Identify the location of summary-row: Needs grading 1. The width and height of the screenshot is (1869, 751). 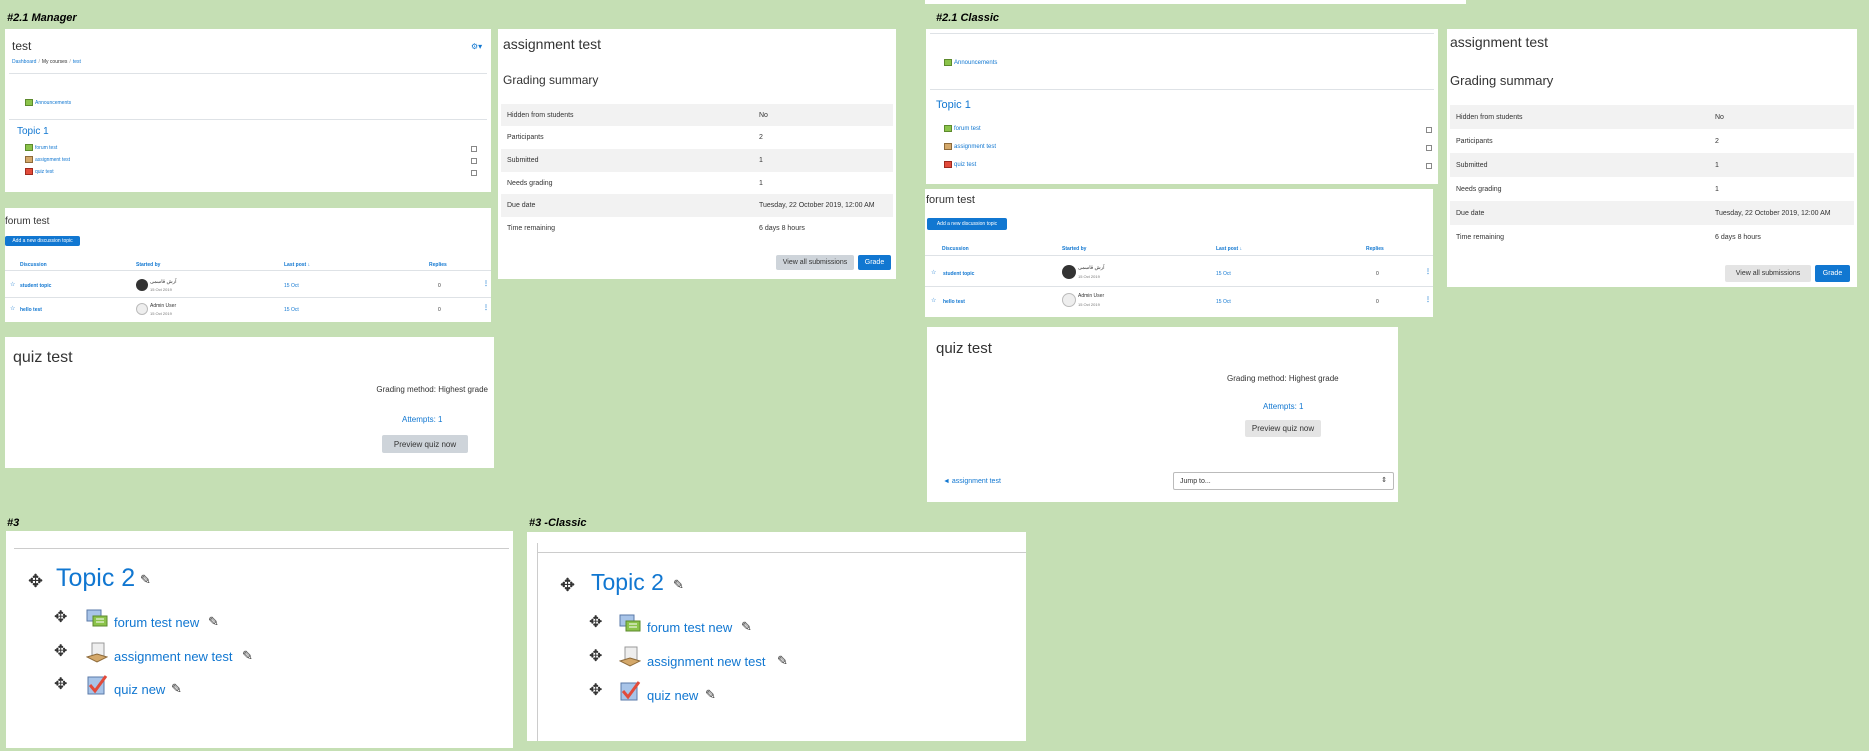
(635, 183).